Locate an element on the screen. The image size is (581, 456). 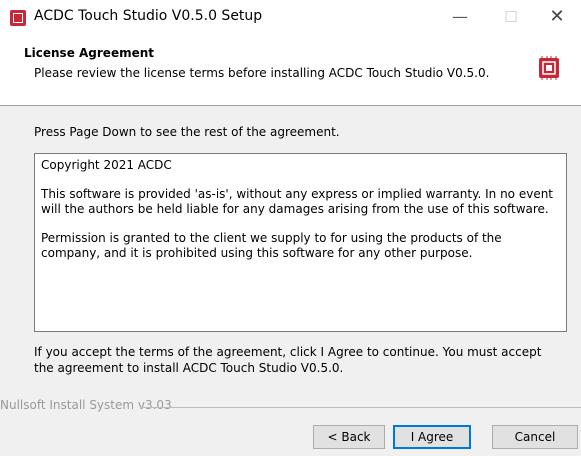
maximize-button: ☐ is located at coordinates (511, 17).